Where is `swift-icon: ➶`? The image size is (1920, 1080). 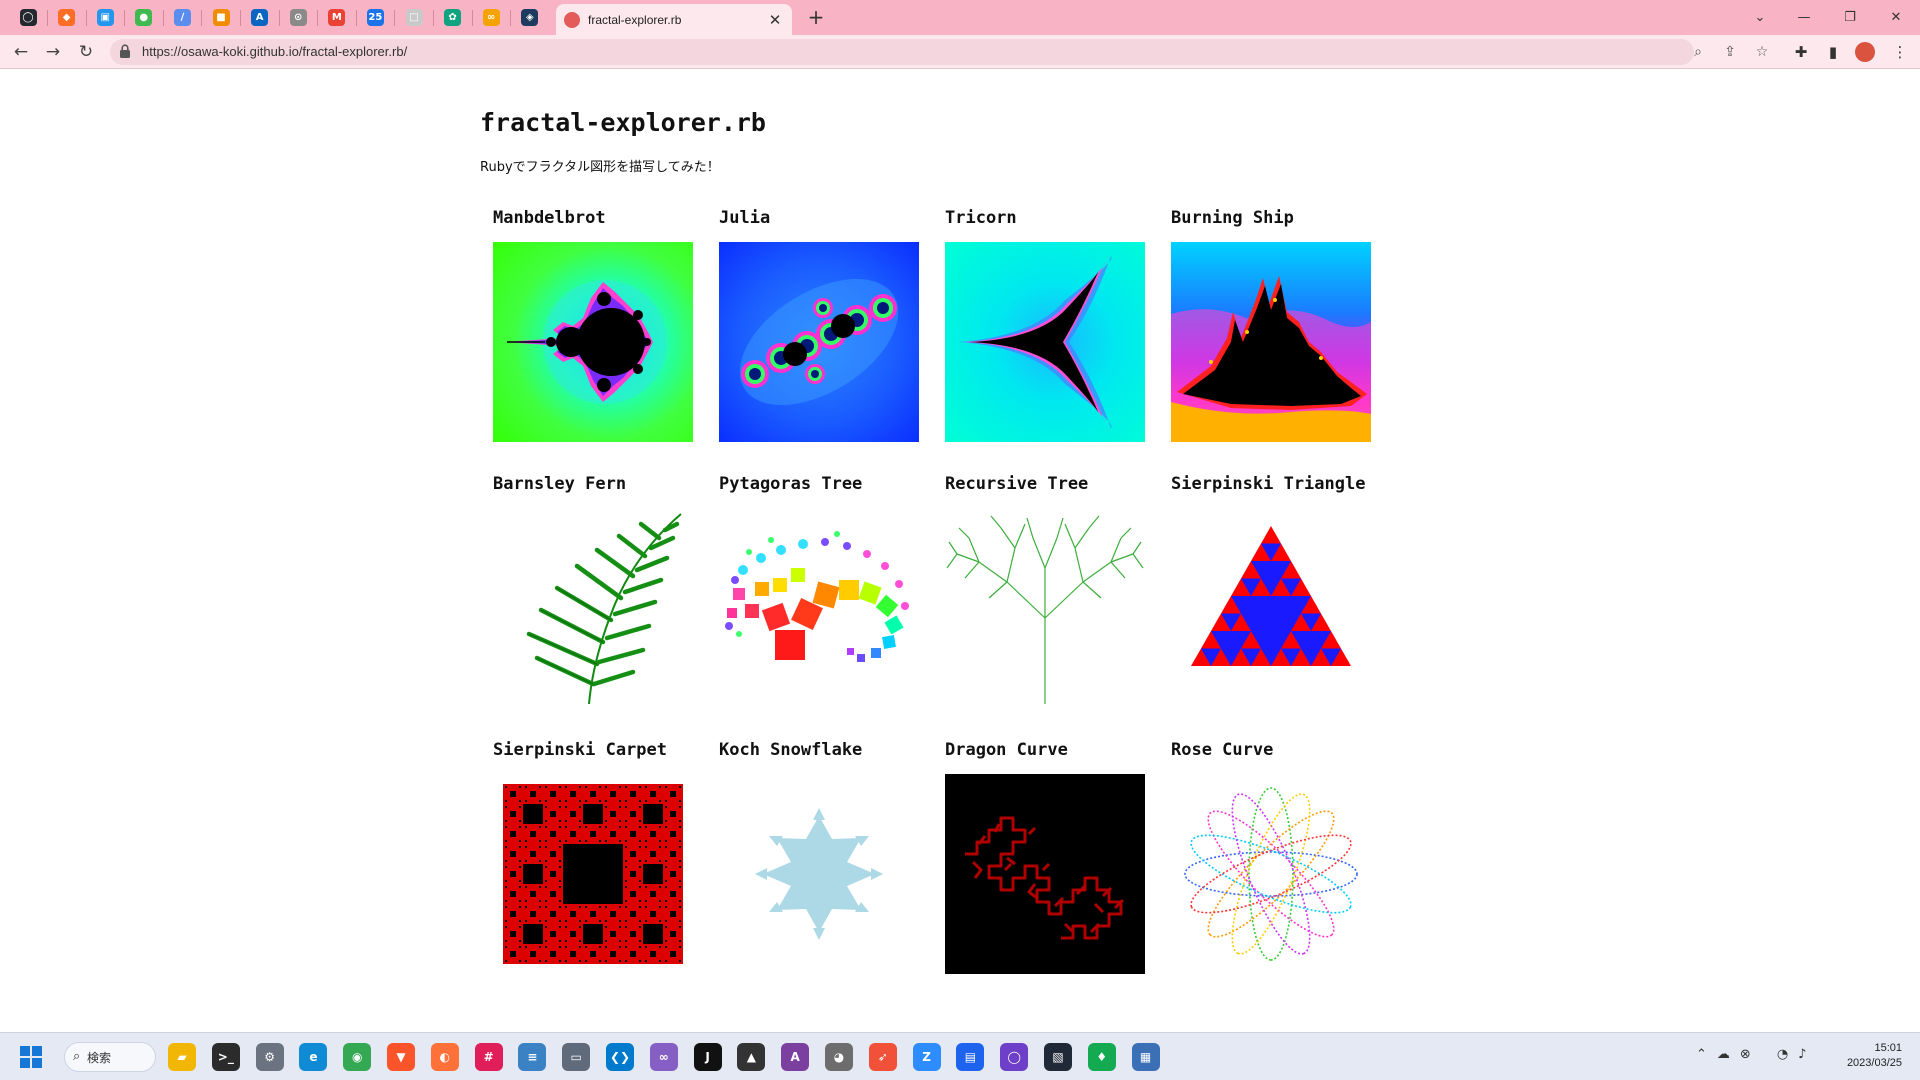
swift-icon: ➶ is located at coordinates (882, 1057).